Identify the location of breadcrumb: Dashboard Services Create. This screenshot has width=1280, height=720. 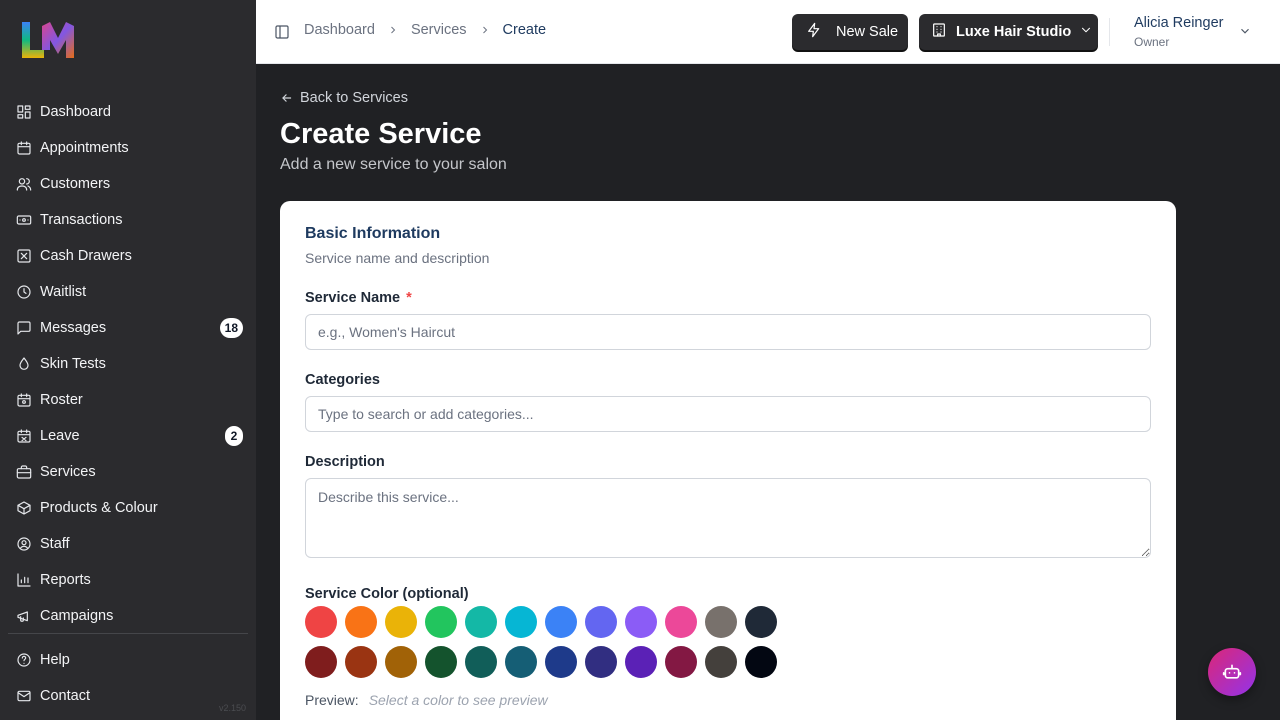
(425, 30).